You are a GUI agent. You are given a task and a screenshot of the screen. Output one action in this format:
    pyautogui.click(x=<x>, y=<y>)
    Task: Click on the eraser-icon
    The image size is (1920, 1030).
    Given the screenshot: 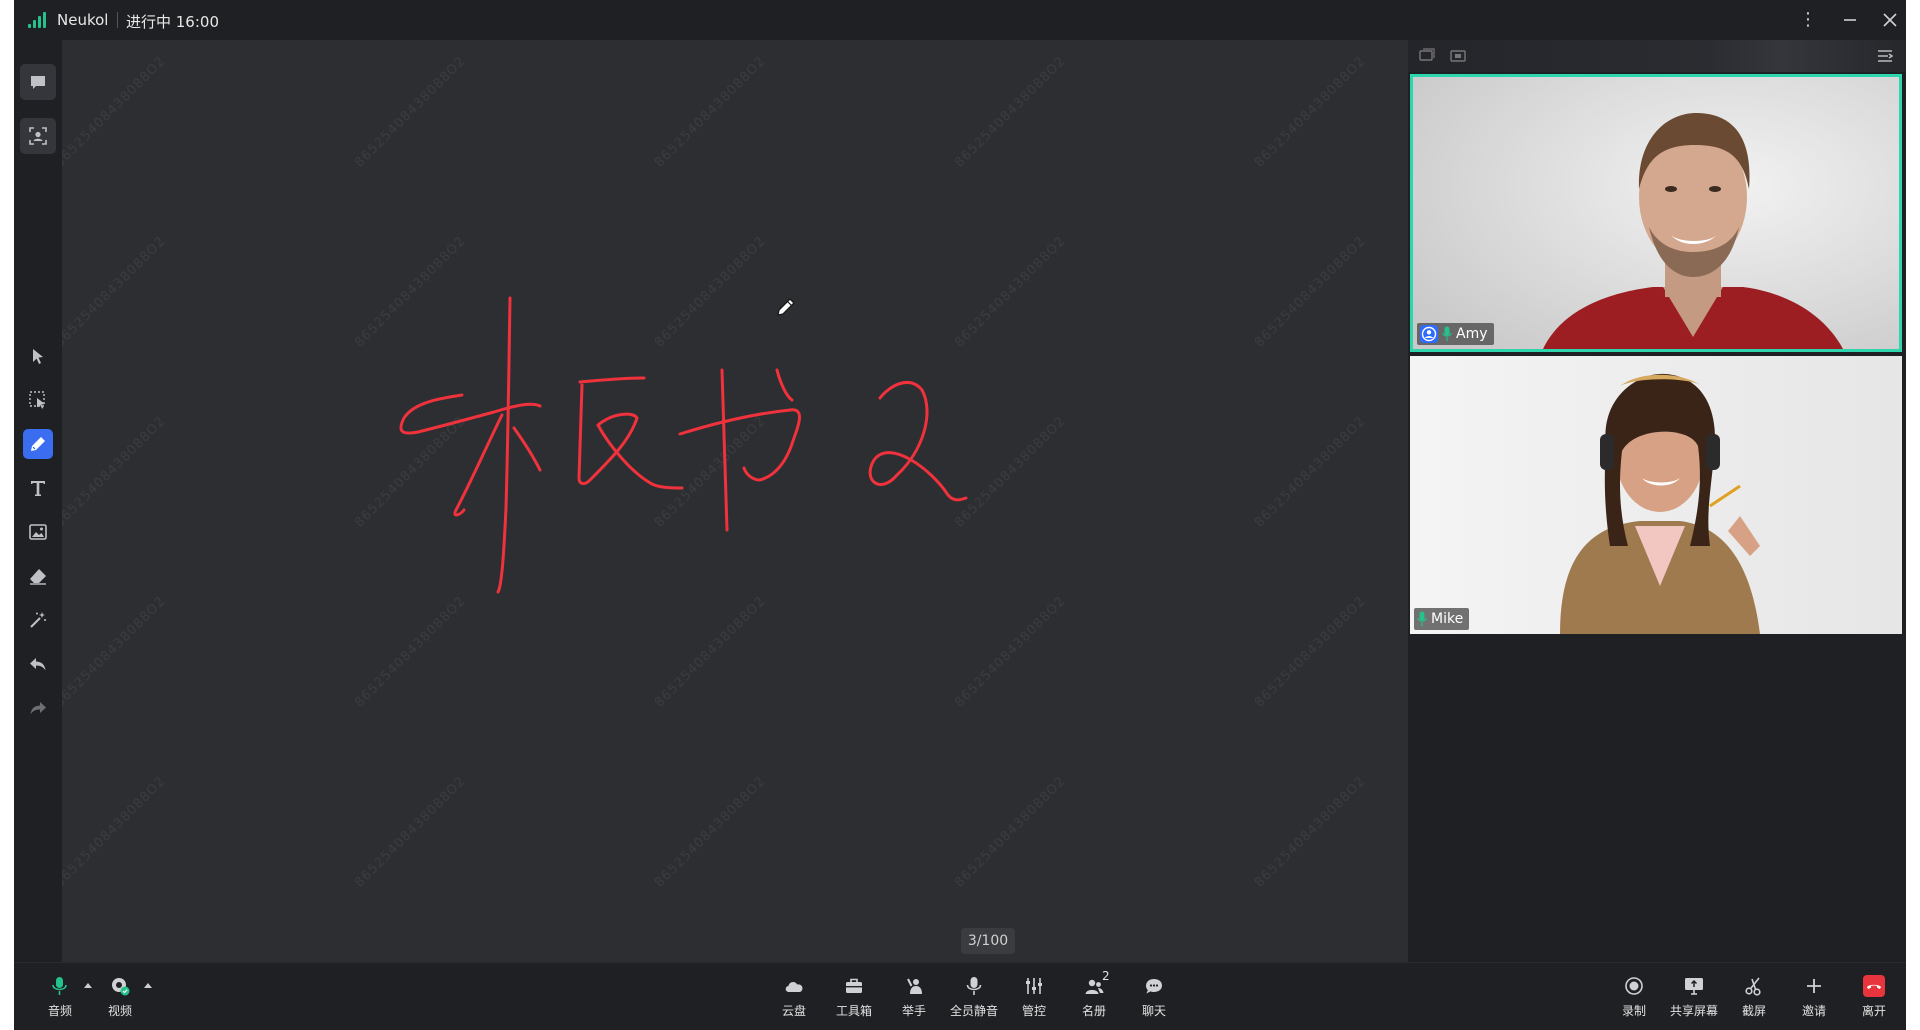 What is the action you would take?
    pyautogui.click(x=38, y=576)
    